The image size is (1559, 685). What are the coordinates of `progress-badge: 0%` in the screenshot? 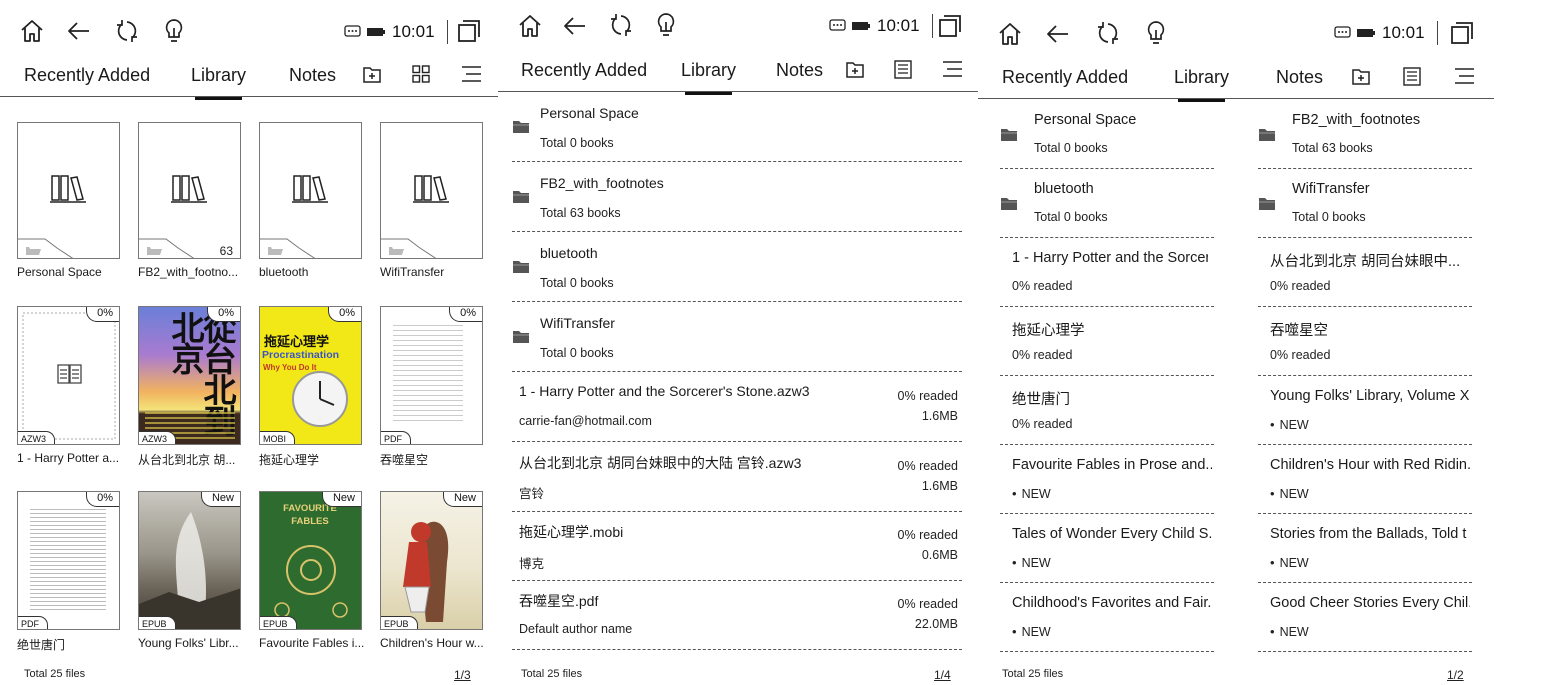 It's located at (102, 314).